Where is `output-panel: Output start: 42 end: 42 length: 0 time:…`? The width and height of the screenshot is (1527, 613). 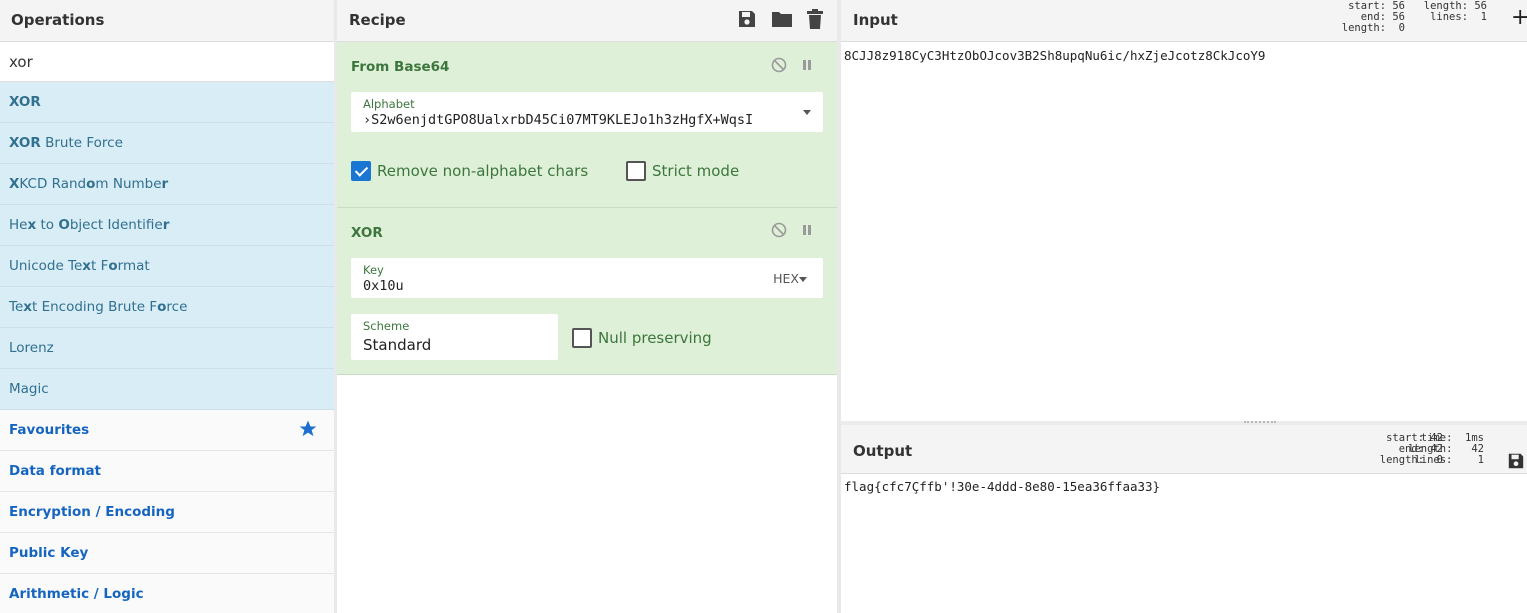
output-panel: Output start: 42 end: 42 length: 0 time:… is located at coordinates (1184, 519).